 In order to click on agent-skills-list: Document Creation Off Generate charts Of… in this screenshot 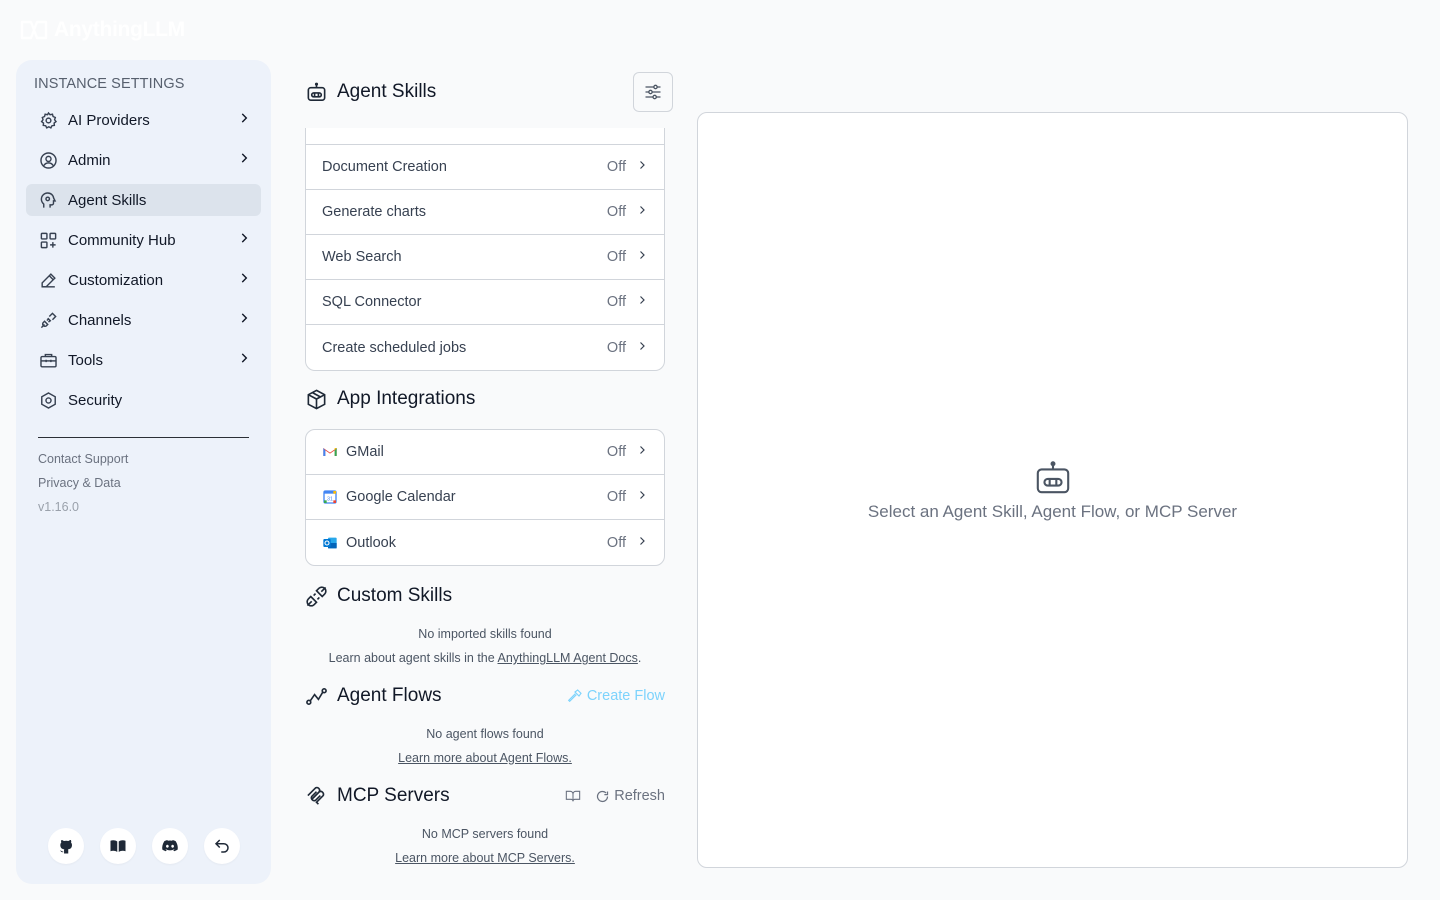, I will do `click(485, 258)`.